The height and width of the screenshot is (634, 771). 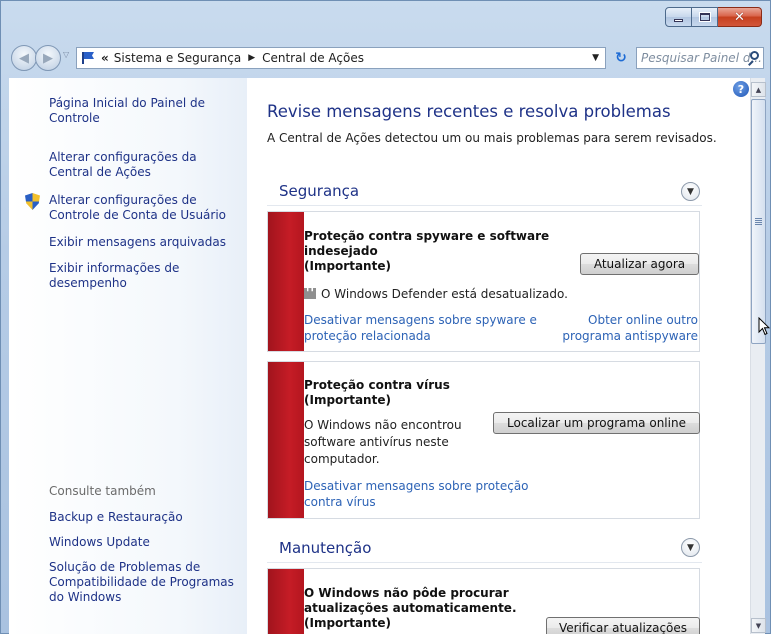 I want to click on maximize-icon, so click(x=704, y=17).